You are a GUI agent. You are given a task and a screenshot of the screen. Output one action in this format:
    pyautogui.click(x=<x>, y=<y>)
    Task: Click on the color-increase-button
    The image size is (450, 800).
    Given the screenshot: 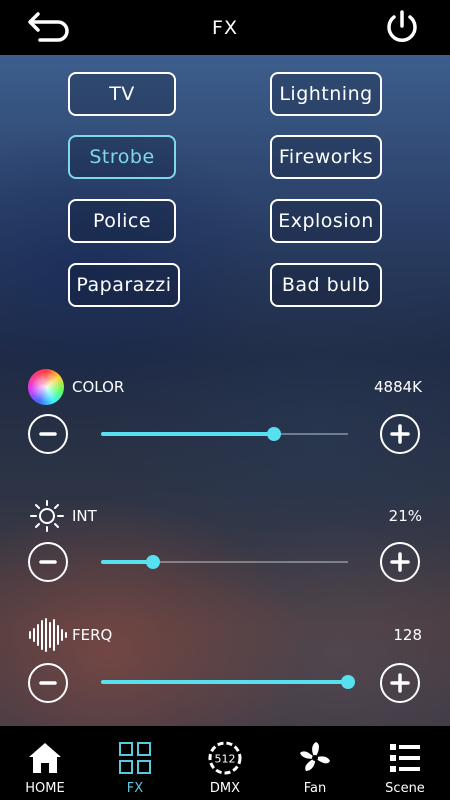 What is the action you would take?
    pyautogui.click(x=400, y=434)
    